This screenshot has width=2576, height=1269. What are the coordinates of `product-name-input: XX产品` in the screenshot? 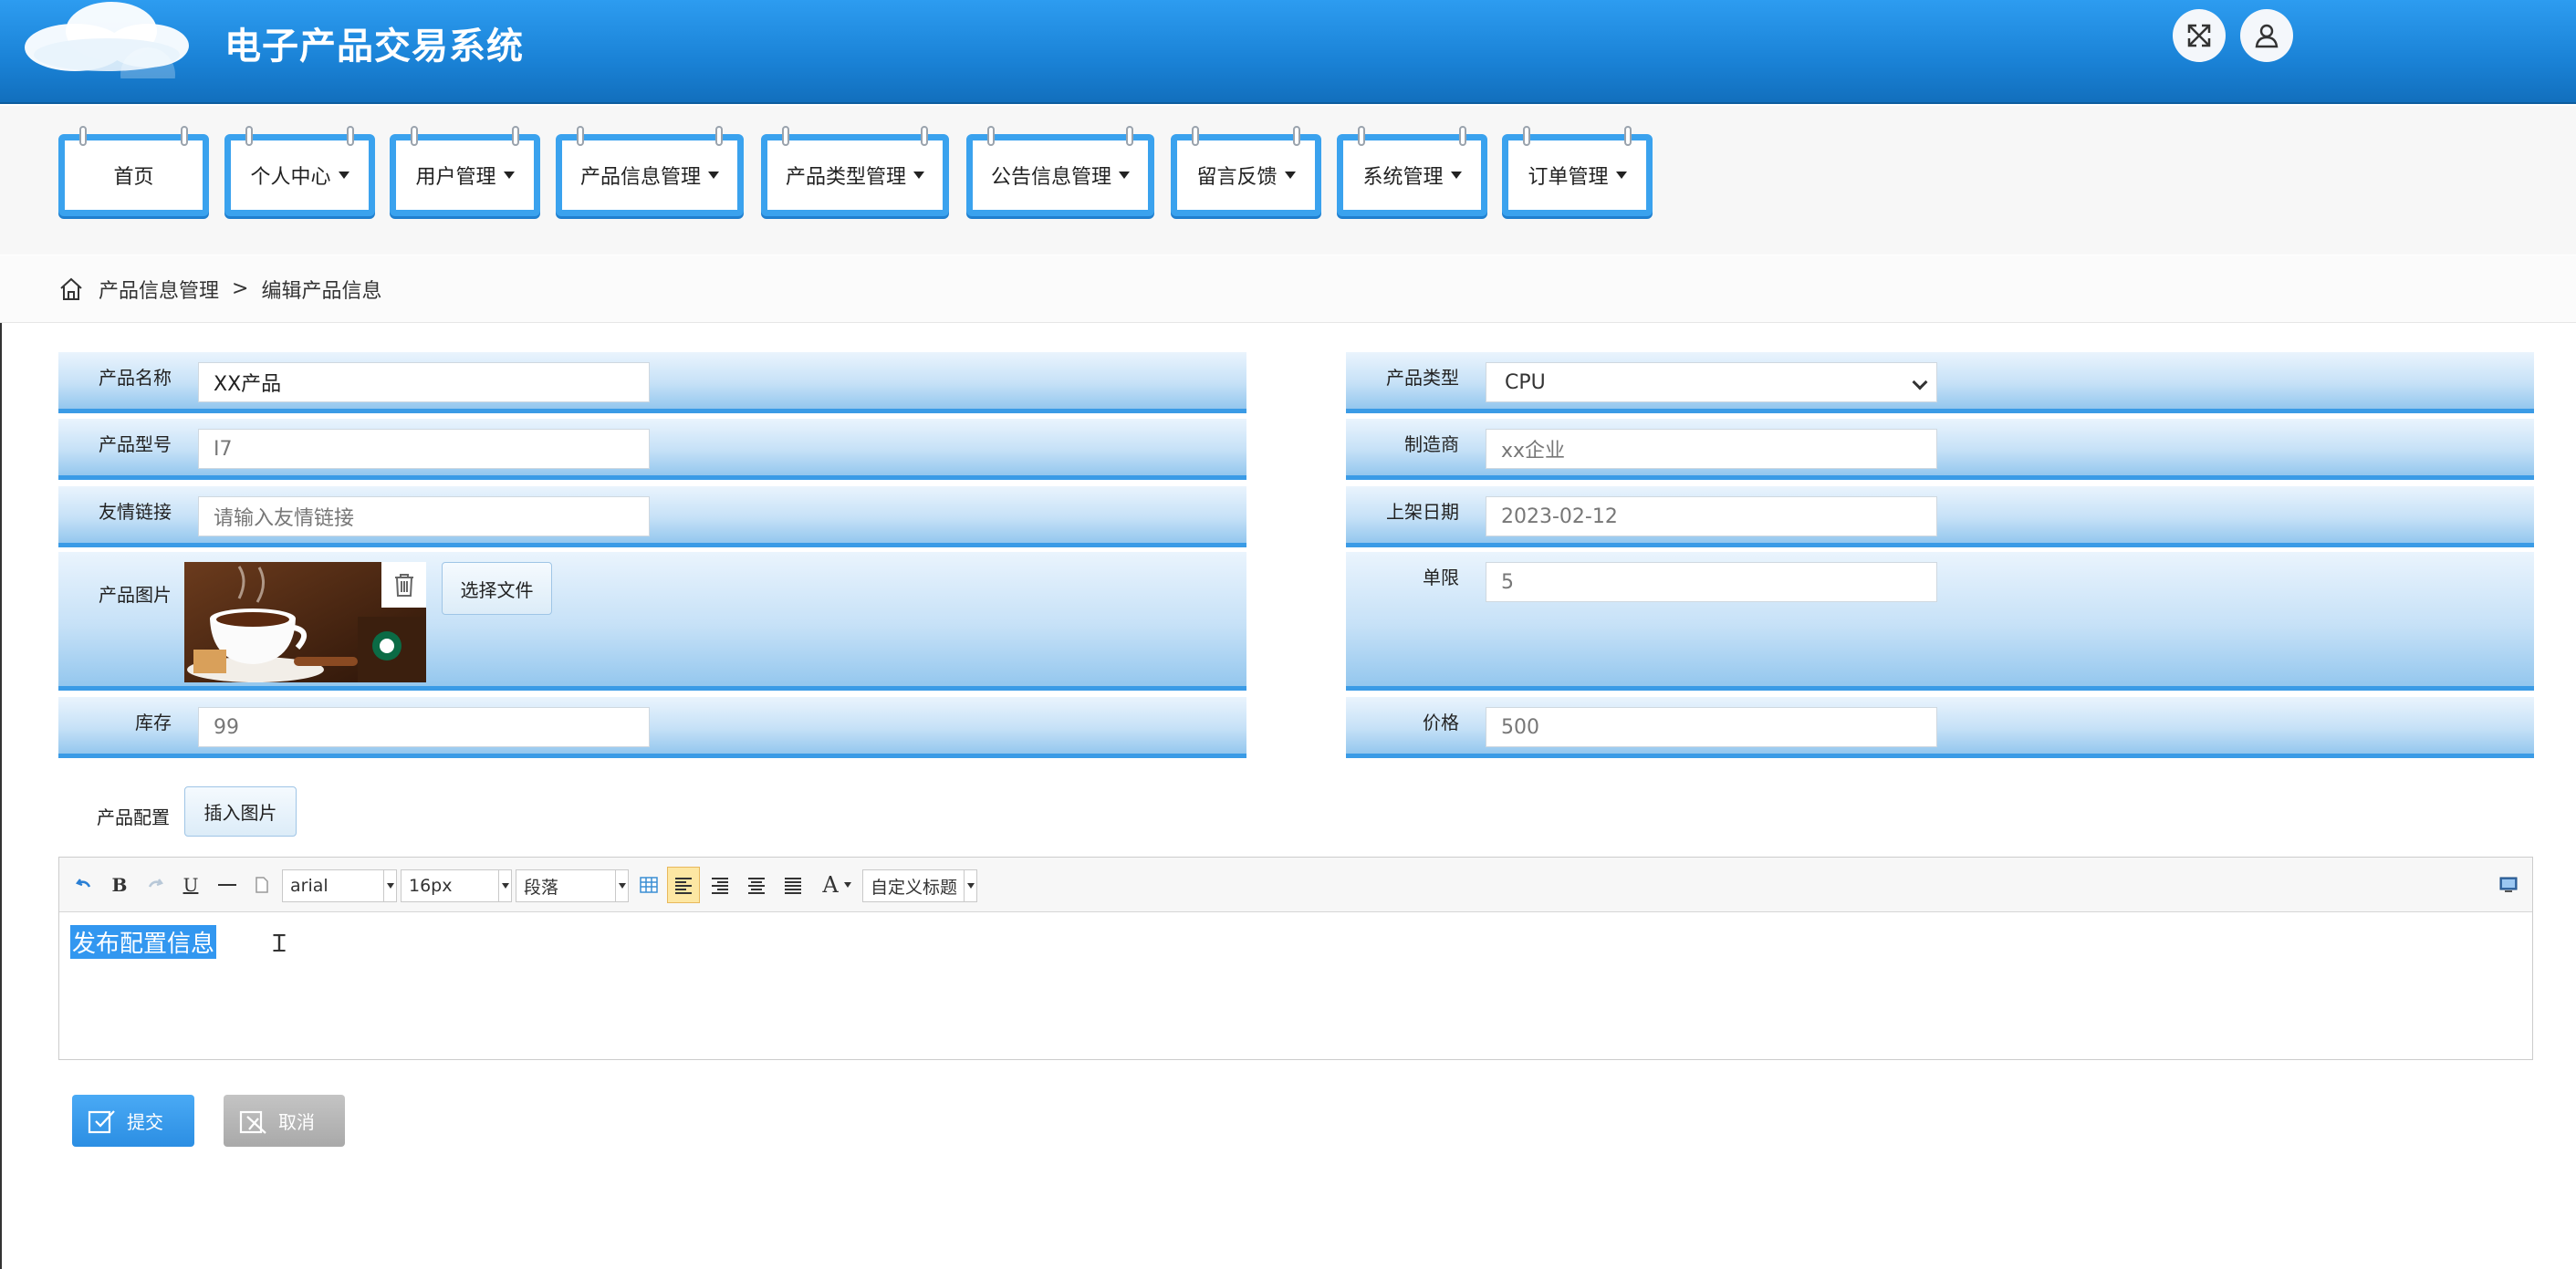 It's located at (424, 382).